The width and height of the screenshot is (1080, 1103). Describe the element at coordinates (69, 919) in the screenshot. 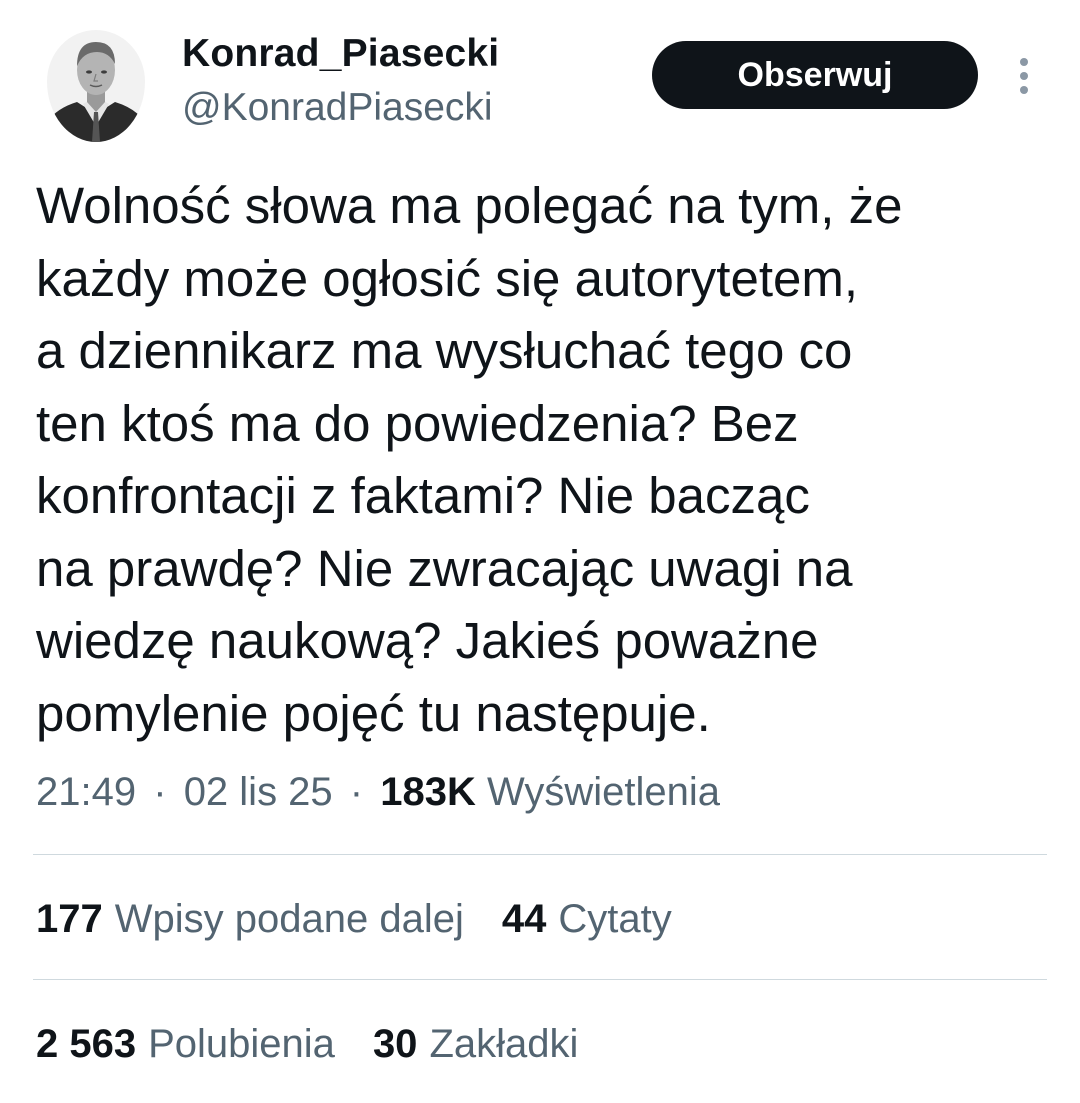

I see `reposts-count: 177` at that location.